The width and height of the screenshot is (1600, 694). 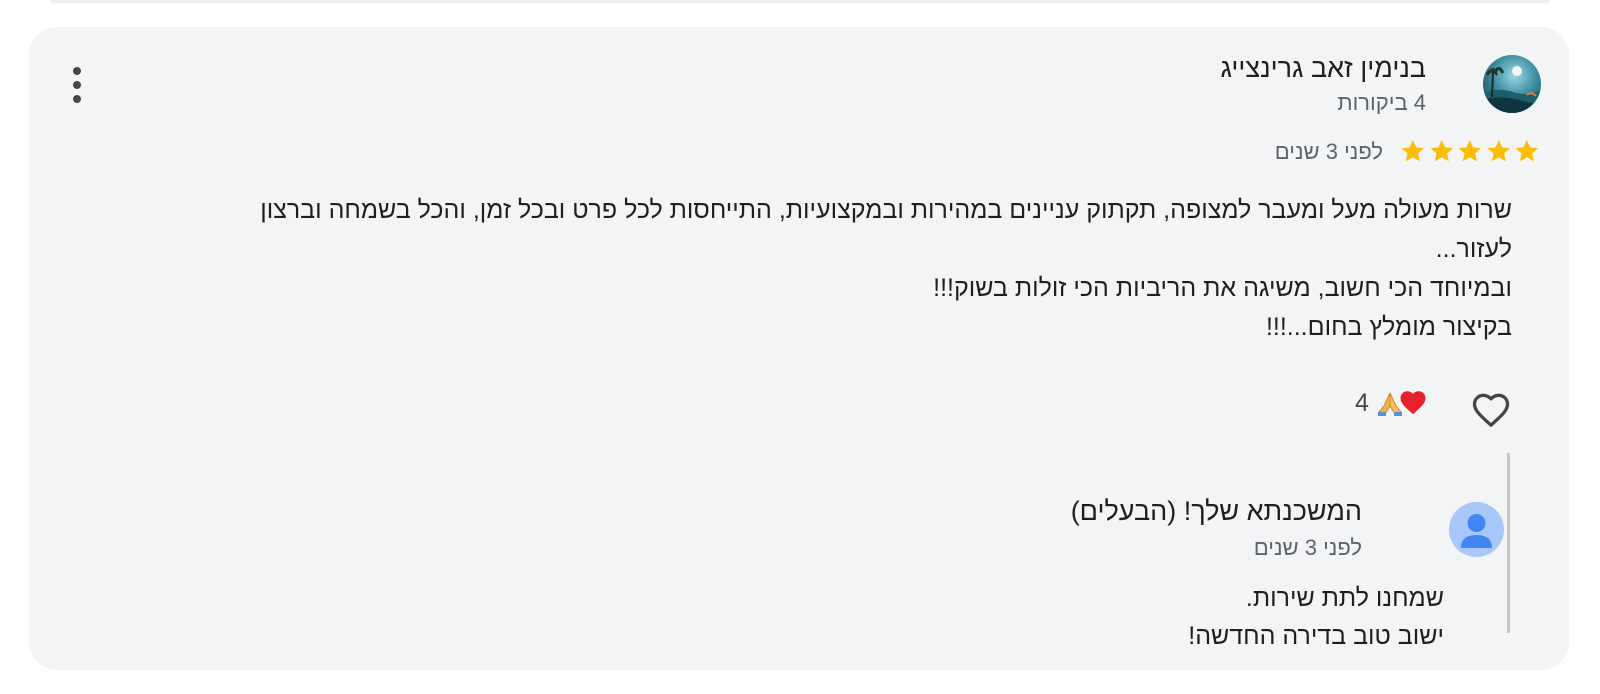 What do you see at coordinates (1316, 636) in the screenshot?
I see `owner-response-line: ישוב טוב בדירה החדשה!` at bounding box center [1316, 636].